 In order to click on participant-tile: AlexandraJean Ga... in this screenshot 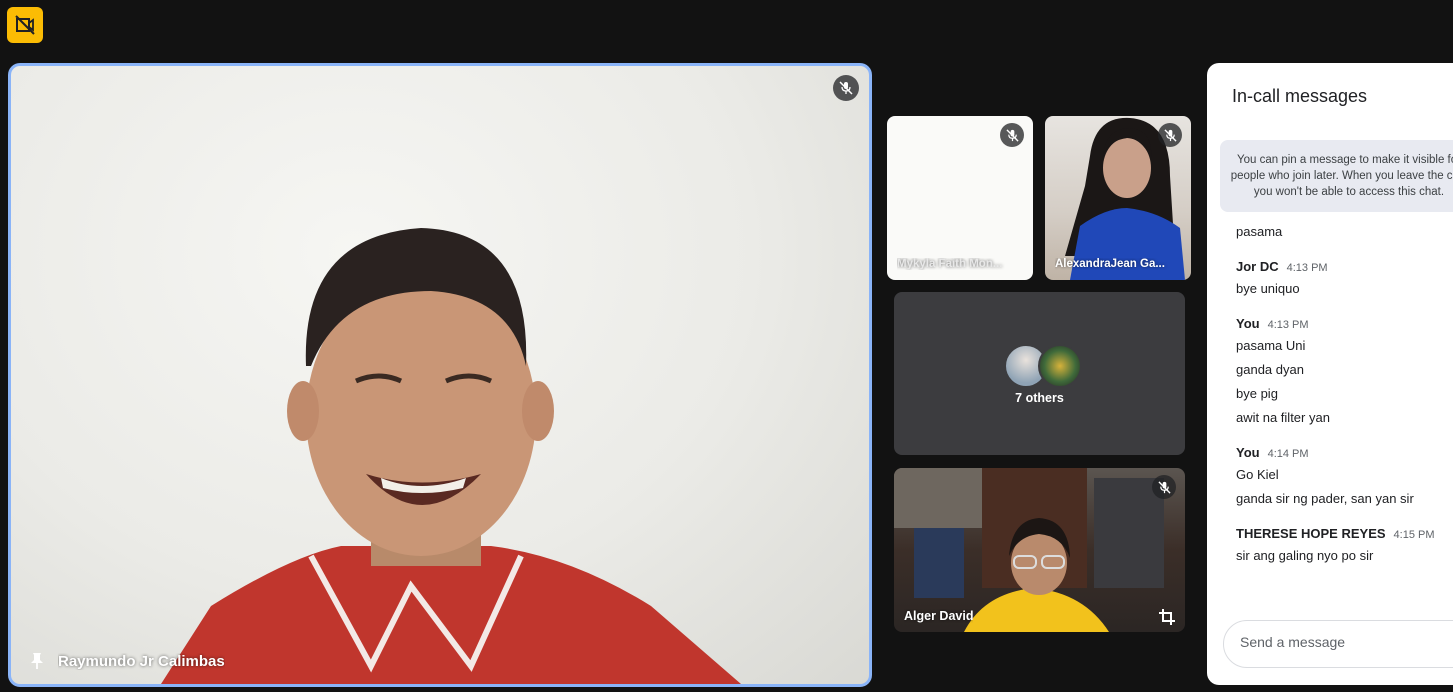, I will do `click(1118, 198)`.